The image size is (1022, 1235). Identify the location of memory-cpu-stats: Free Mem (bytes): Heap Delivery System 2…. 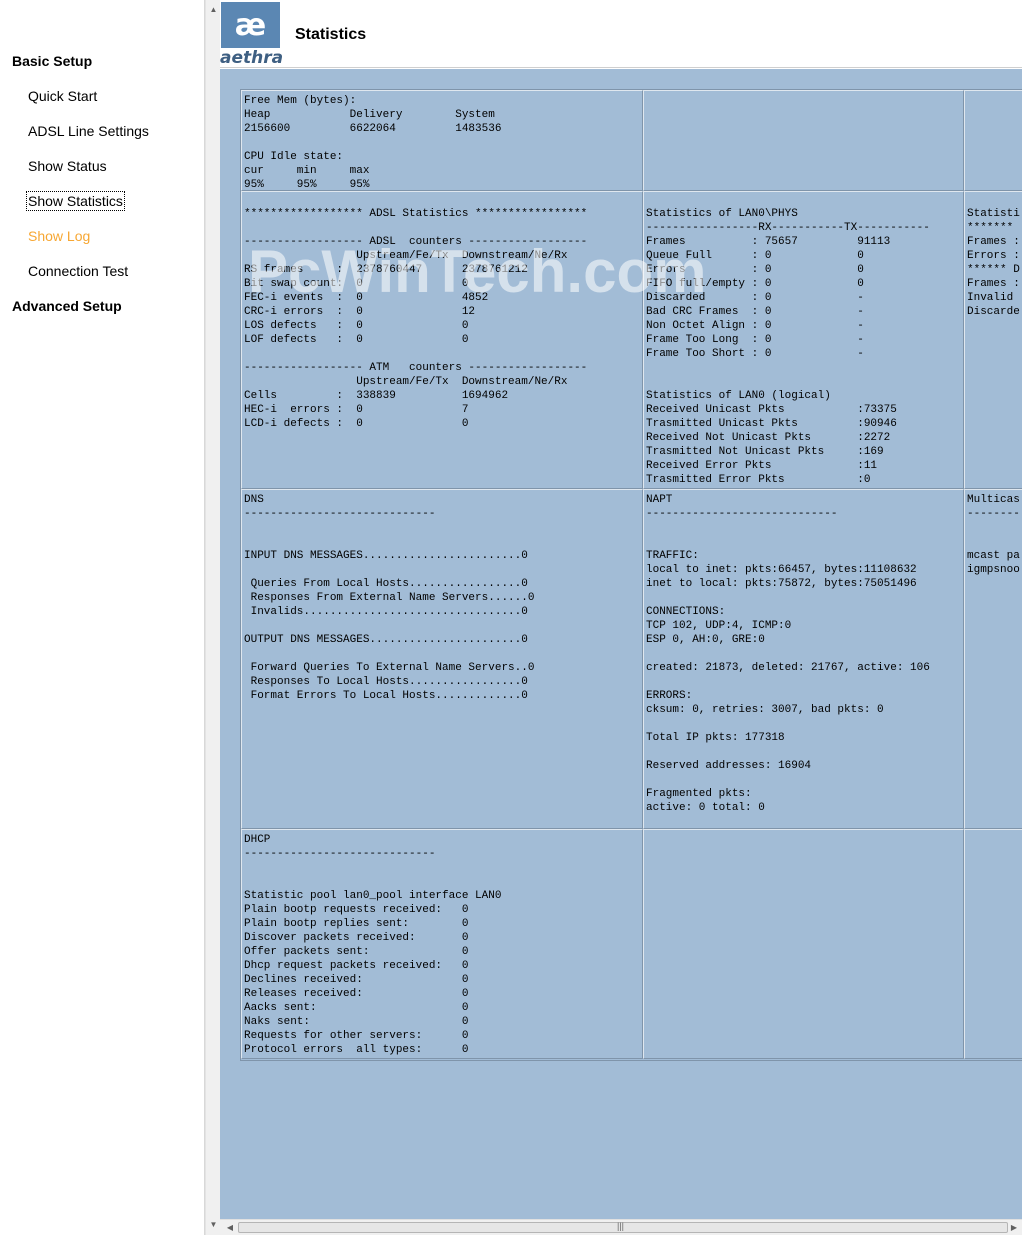
(373, 143).